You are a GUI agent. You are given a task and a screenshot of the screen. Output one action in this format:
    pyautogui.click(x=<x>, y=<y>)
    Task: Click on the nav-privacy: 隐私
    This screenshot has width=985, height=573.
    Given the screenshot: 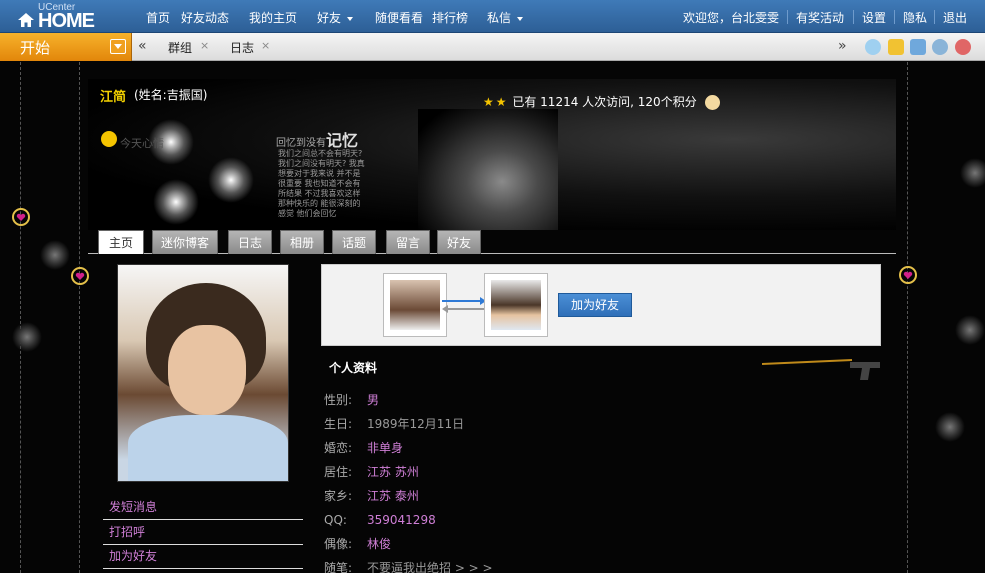 What is the action you would take?
    pyautogui.click(x=915, y=17)
    